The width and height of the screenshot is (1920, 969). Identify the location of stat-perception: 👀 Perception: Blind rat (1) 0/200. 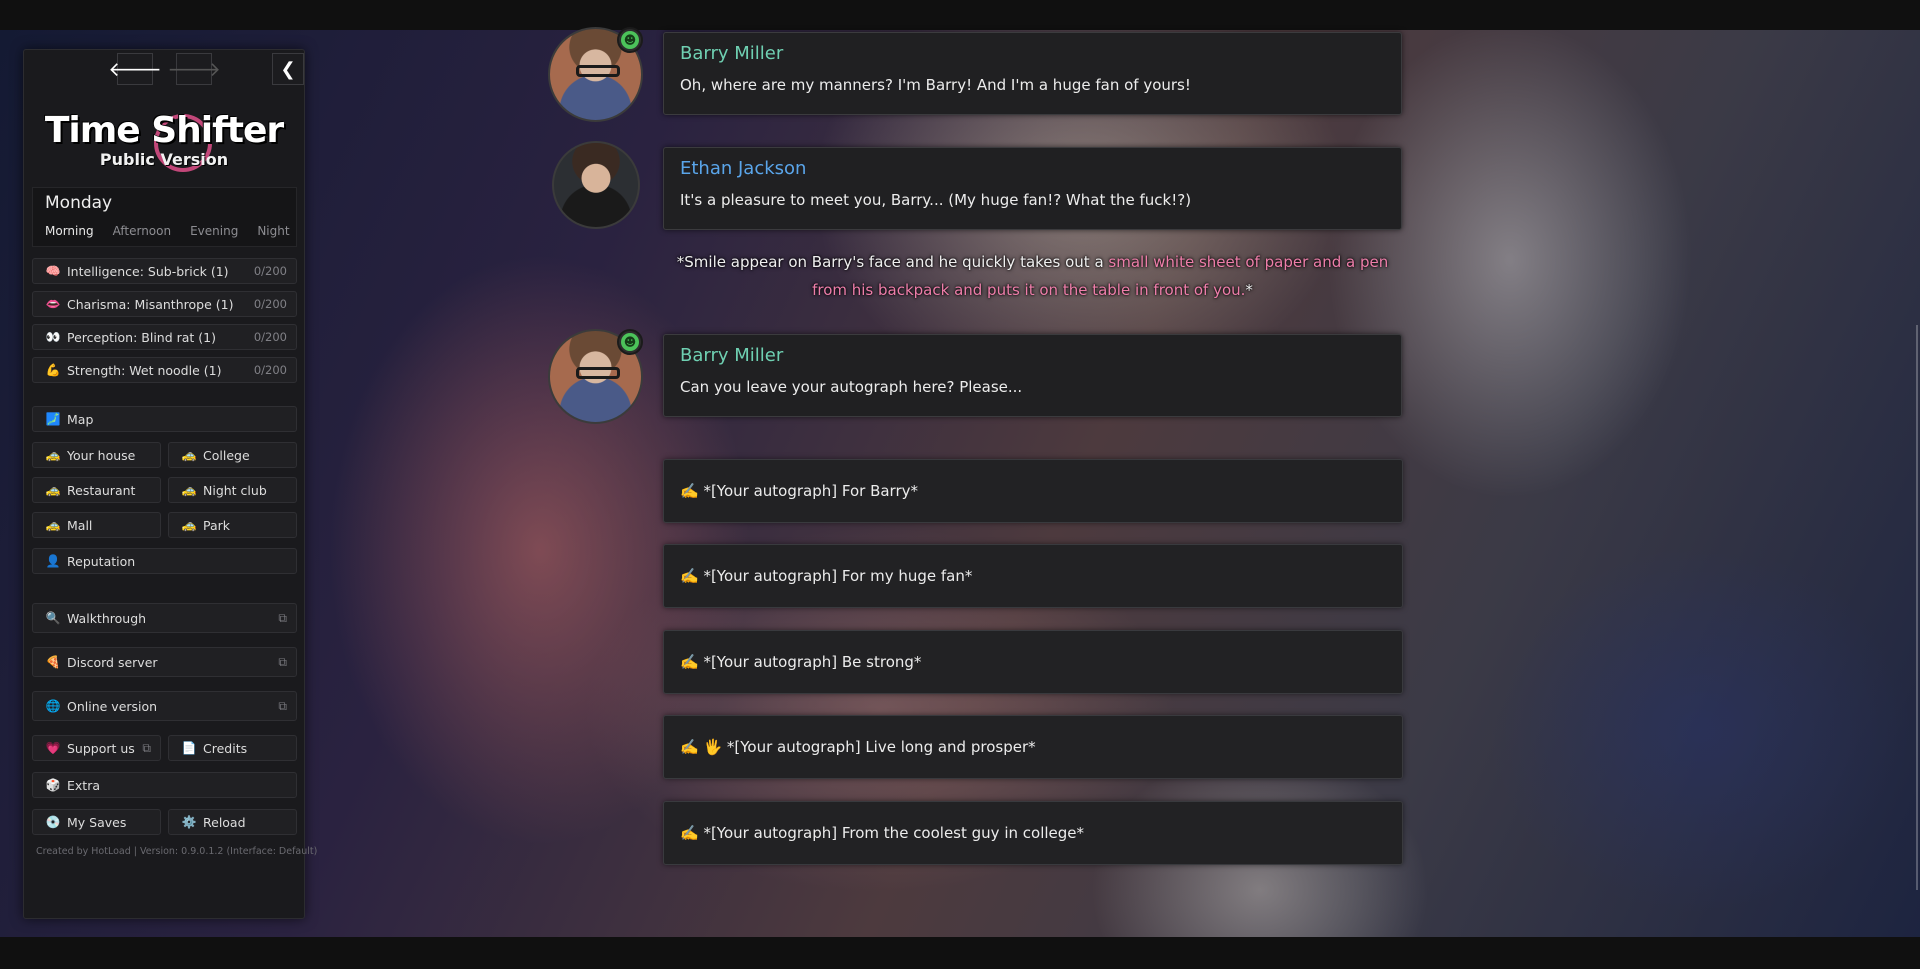
(164, 337).